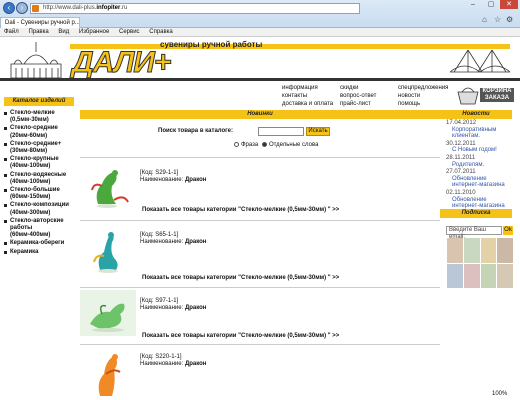 The height and width of the screenshot is (400, 520). What do you see at coordinates (108, 8) in the screenshot?
I see `url-domain: infopiter` at bounding box center [108, 8].